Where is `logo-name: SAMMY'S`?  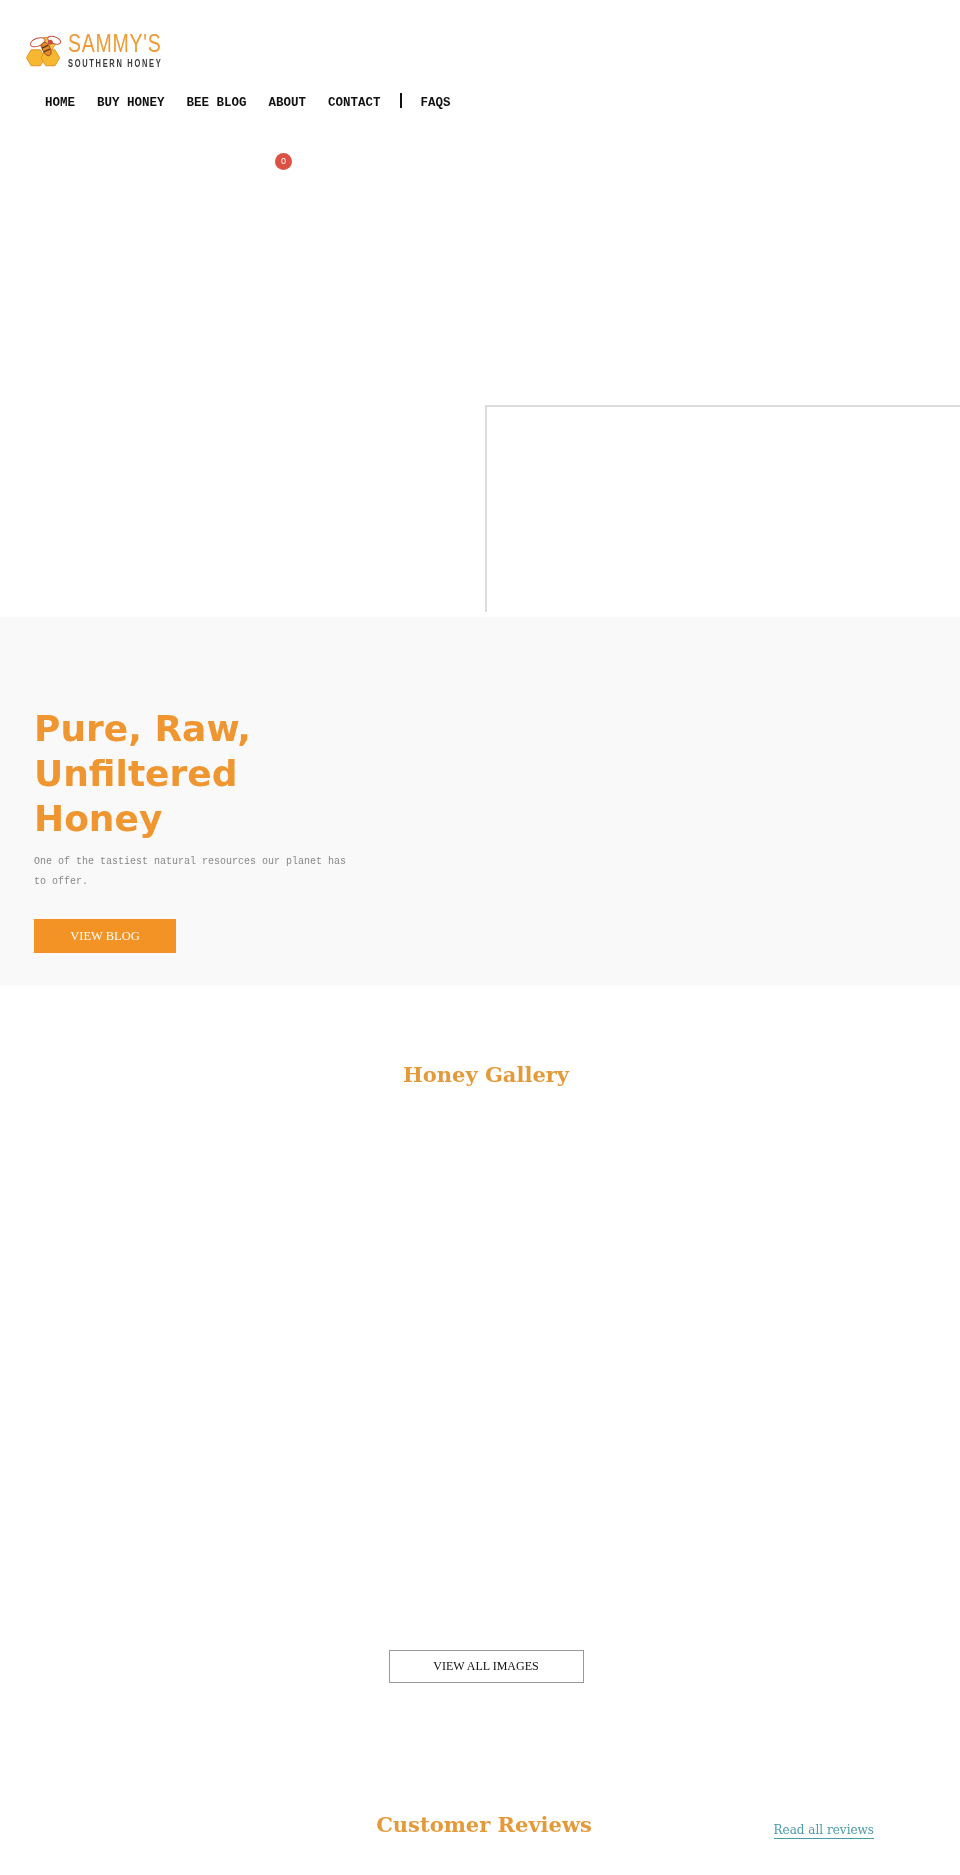
logo-name: SAMMY'S is located at coordinates (115, 43).